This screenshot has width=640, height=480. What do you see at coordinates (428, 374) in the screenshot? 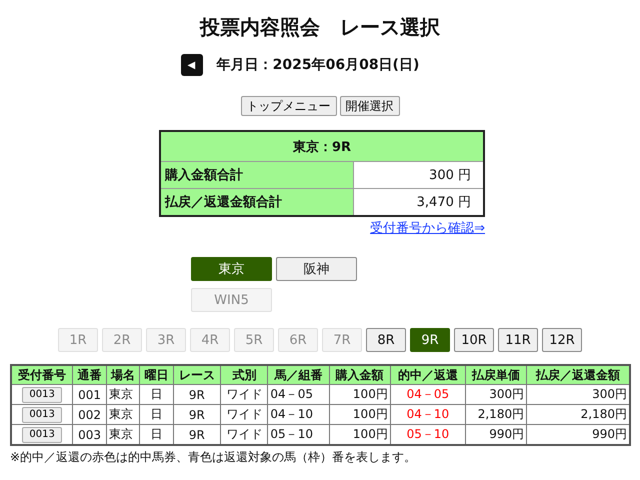
I see `column-header: 的中／返還` at bounding box center [428, 374].